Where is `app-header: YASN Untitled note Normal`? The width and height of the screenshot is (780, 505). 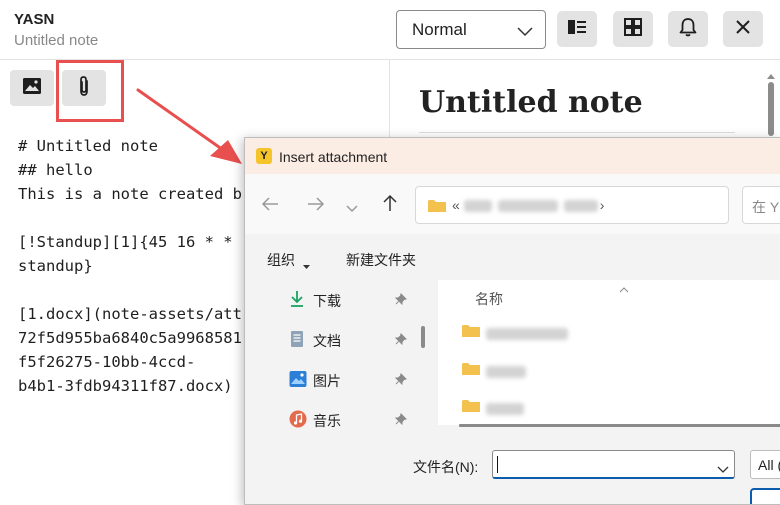
app-header: YASN Untitled note Normal is located at coordinates (390, 30).